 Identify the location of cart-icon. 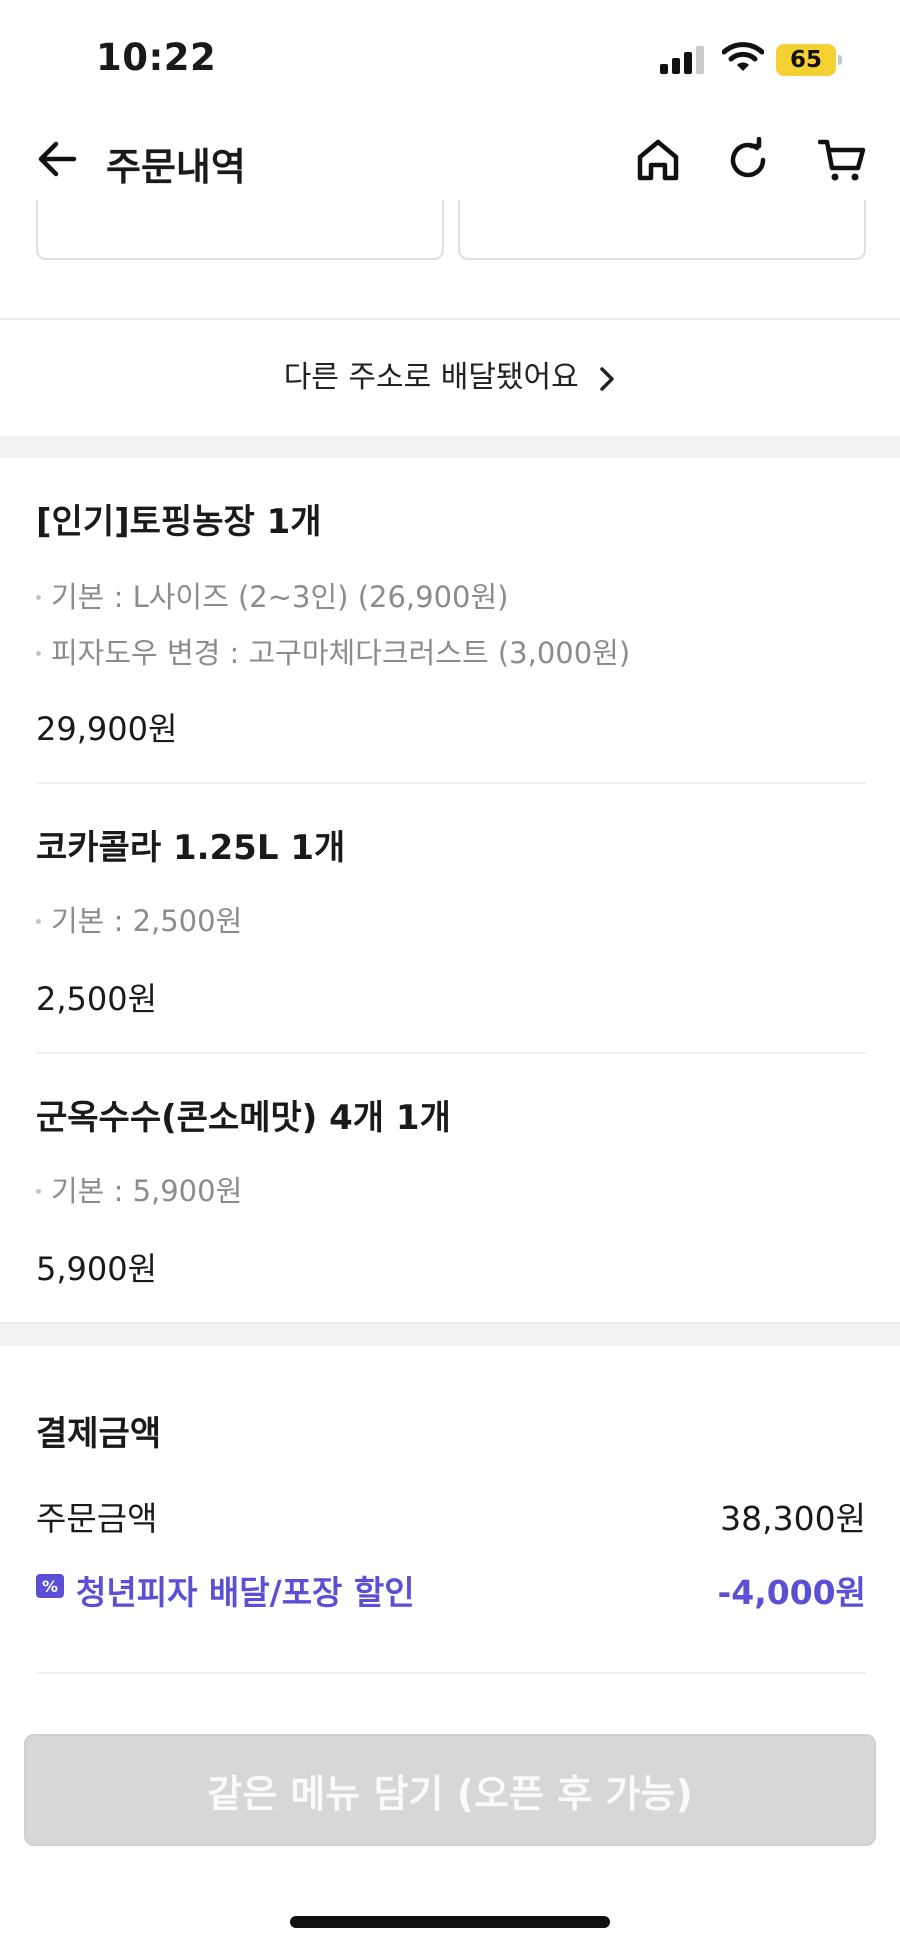
(842, 160).